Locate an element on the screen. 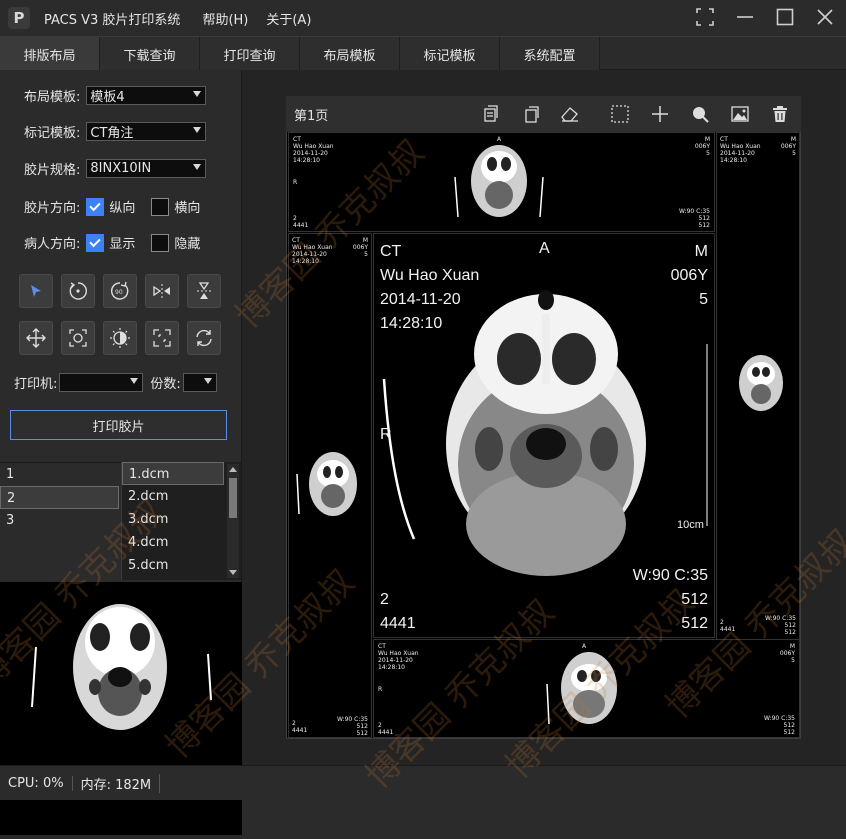 The image size is (846, 839). film-orientation-label: 胶片方向: is located at coordinates (52, 208).